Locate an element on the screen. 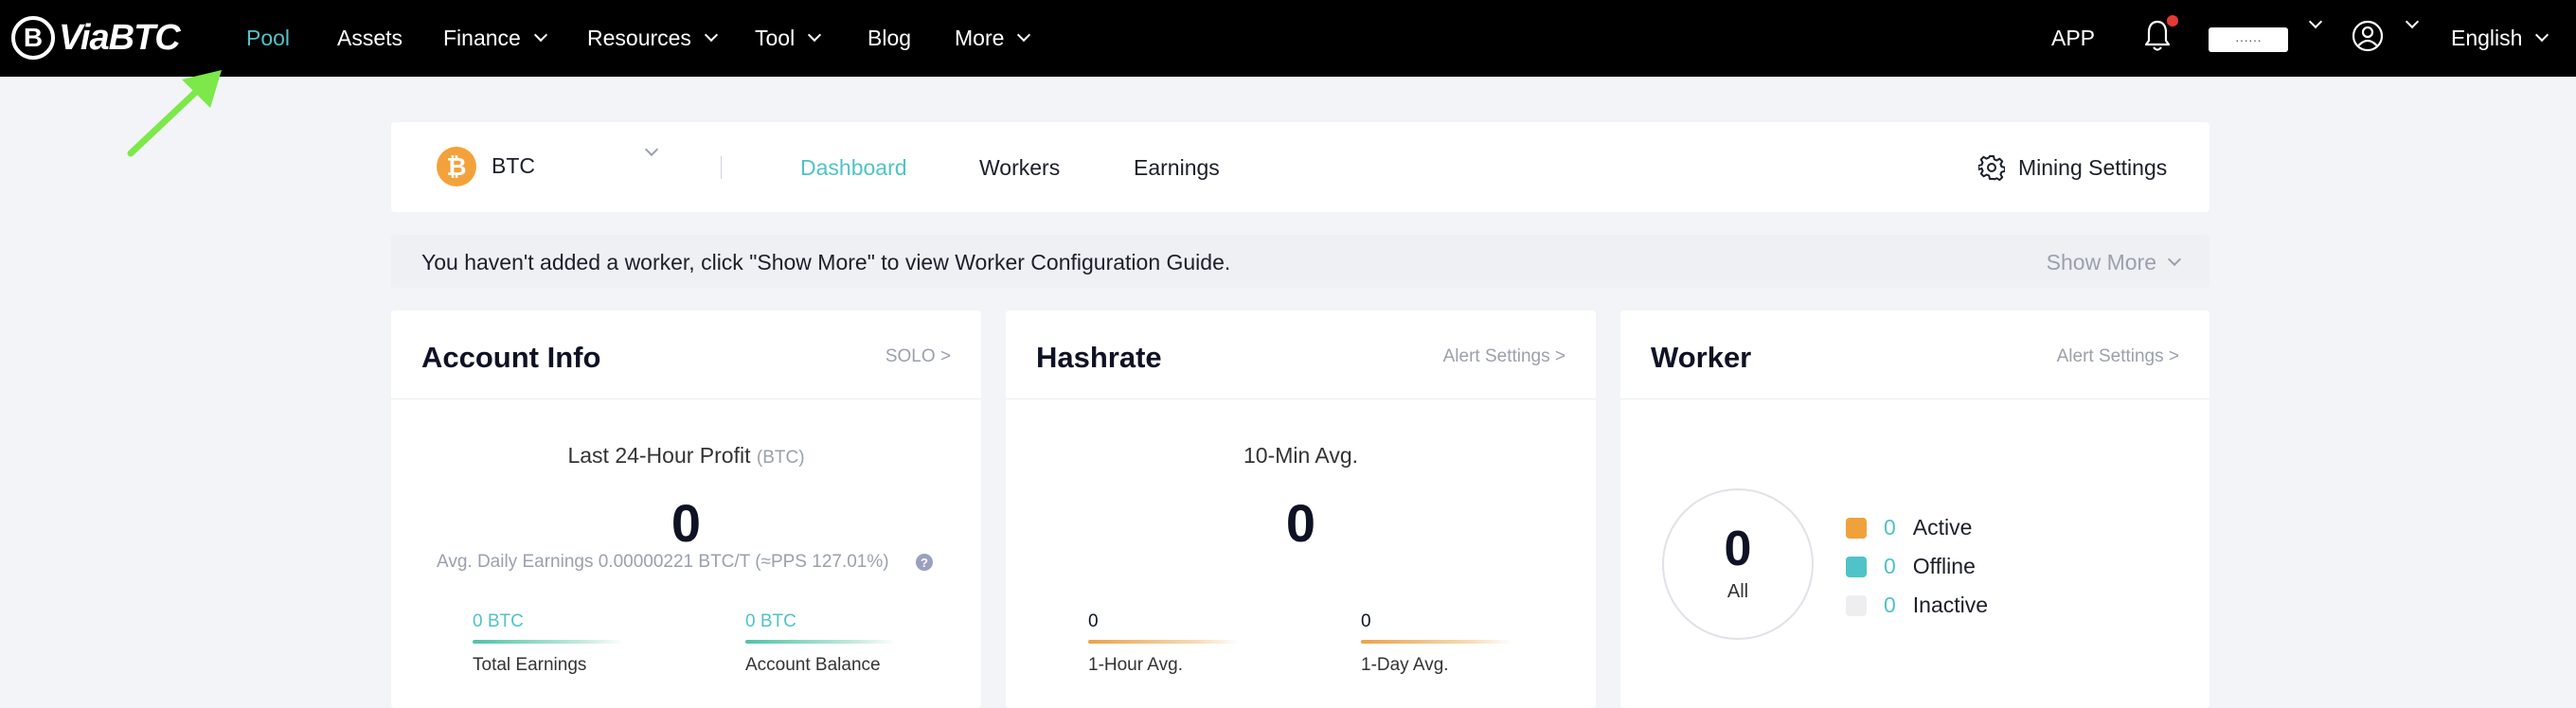 The height and width of the screenshot is (708, 2576). total-earnings-value: 0 BTC is located at coordinates (498, 621).